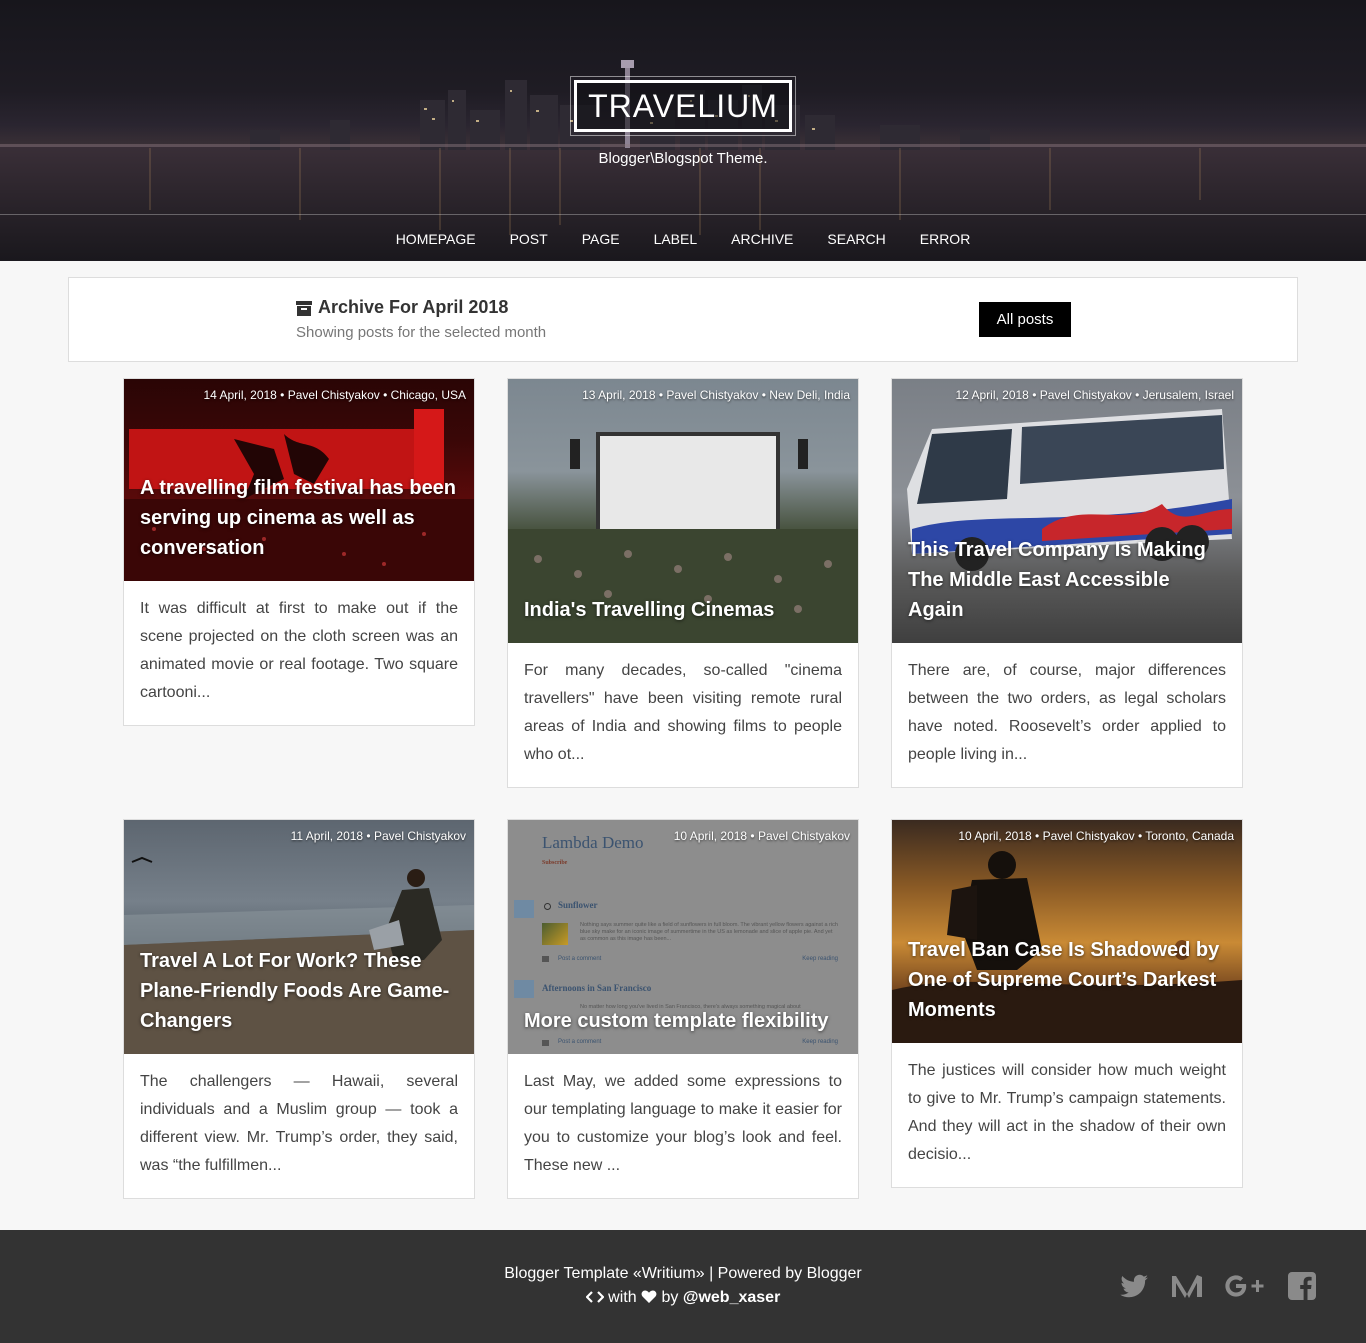  I want to click on archive-box-icon, so click(304, 308).